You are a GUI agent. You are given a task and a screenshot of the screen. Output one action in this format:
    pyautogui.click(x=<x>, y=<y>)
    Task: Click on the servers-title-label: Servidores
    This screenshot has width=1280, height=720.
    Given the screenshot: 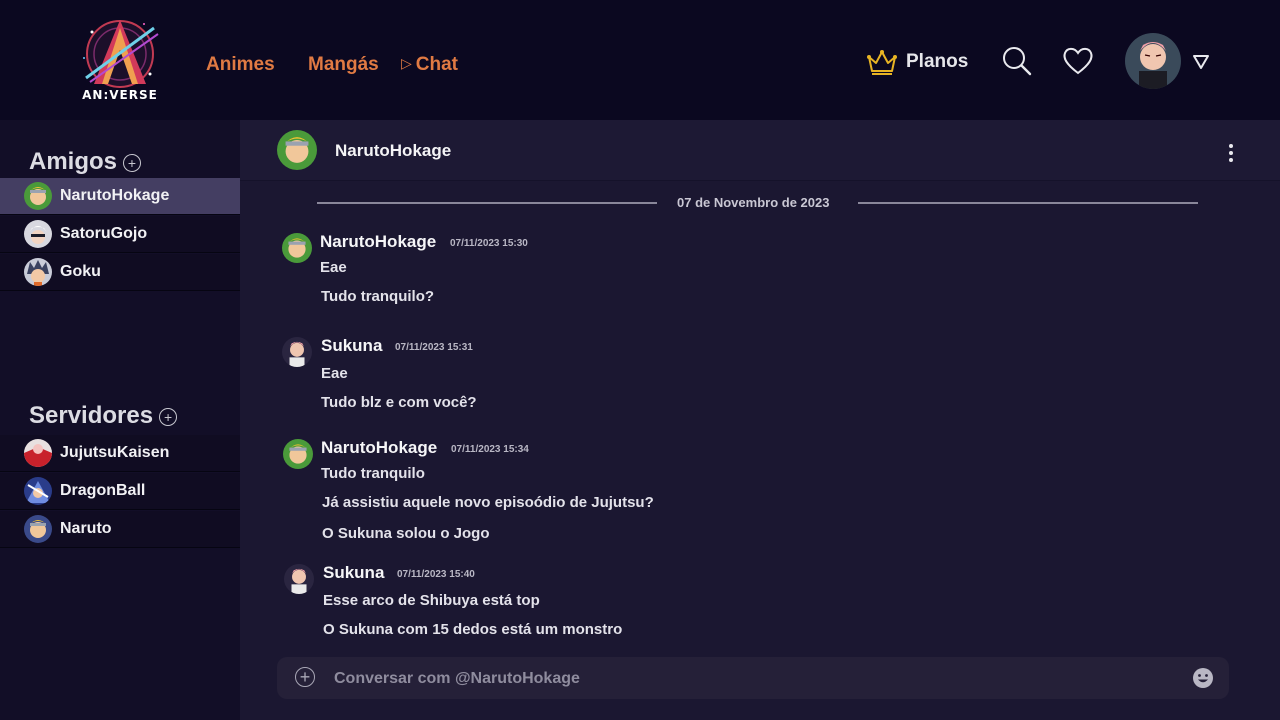 What is the action you would take?
    pyautogui.click(x=91, y=415)
    